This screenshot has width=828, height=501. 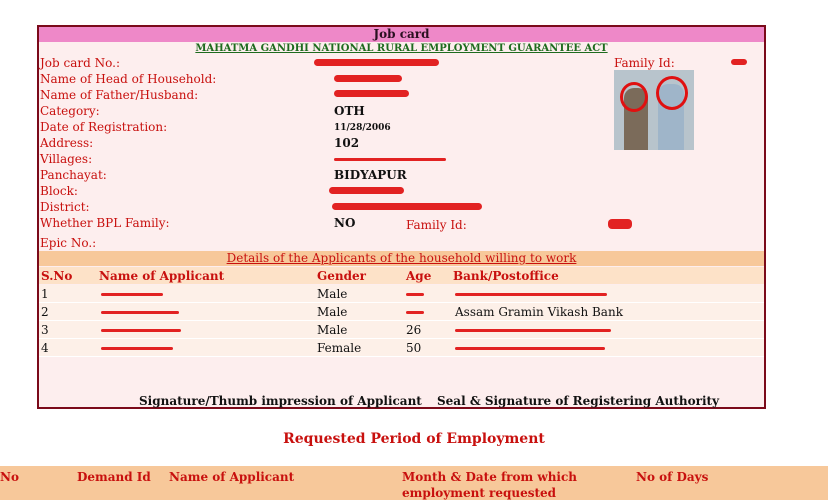 What do you see at coordinates (45, 294) in the screenshot?
I see `cell-sno: 1` at bounding box center [45, 294].